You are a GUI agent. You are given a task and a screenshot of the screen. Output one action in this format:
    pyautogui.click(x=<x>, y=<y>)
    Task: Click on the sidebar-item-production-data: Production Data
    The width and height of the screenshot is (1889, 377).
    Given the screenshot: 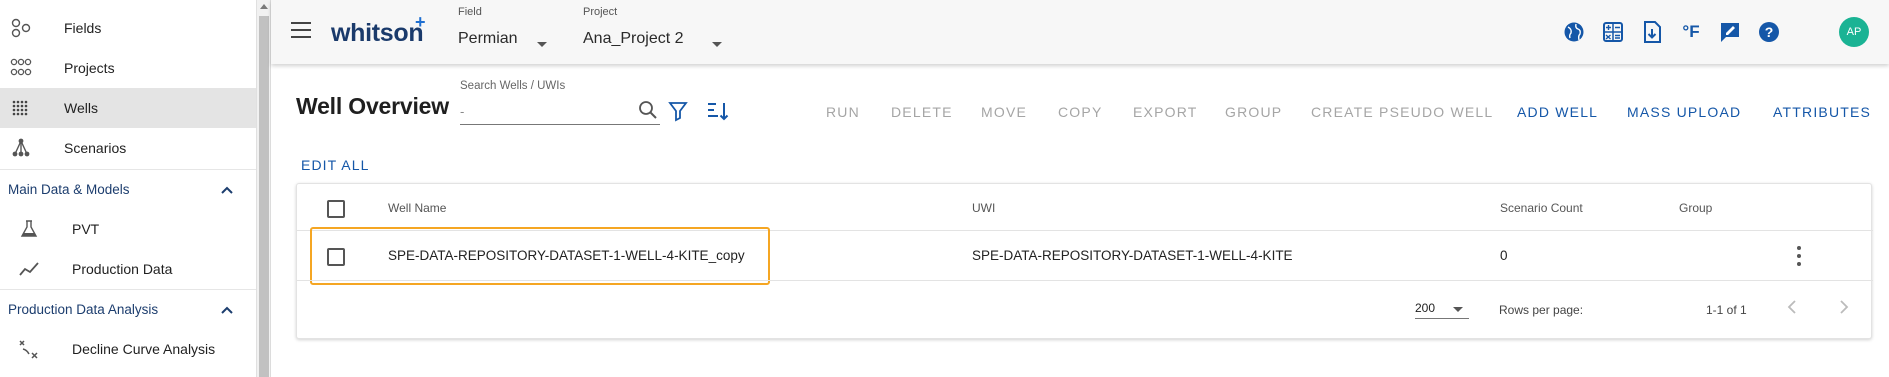 What is the action you would take?
    pyautogui.click(x=128, y=269)
    